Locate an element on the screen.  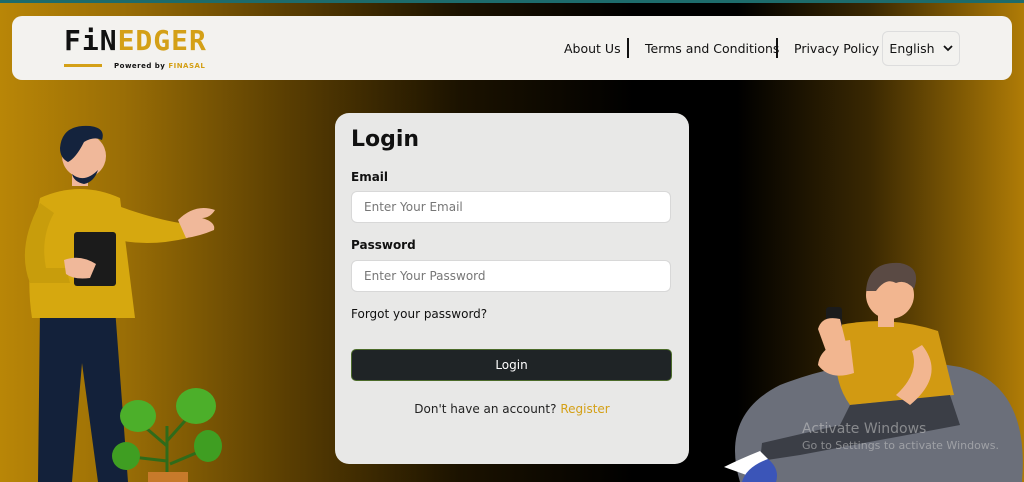
login-title: Login is located at coordinates (385, 139).